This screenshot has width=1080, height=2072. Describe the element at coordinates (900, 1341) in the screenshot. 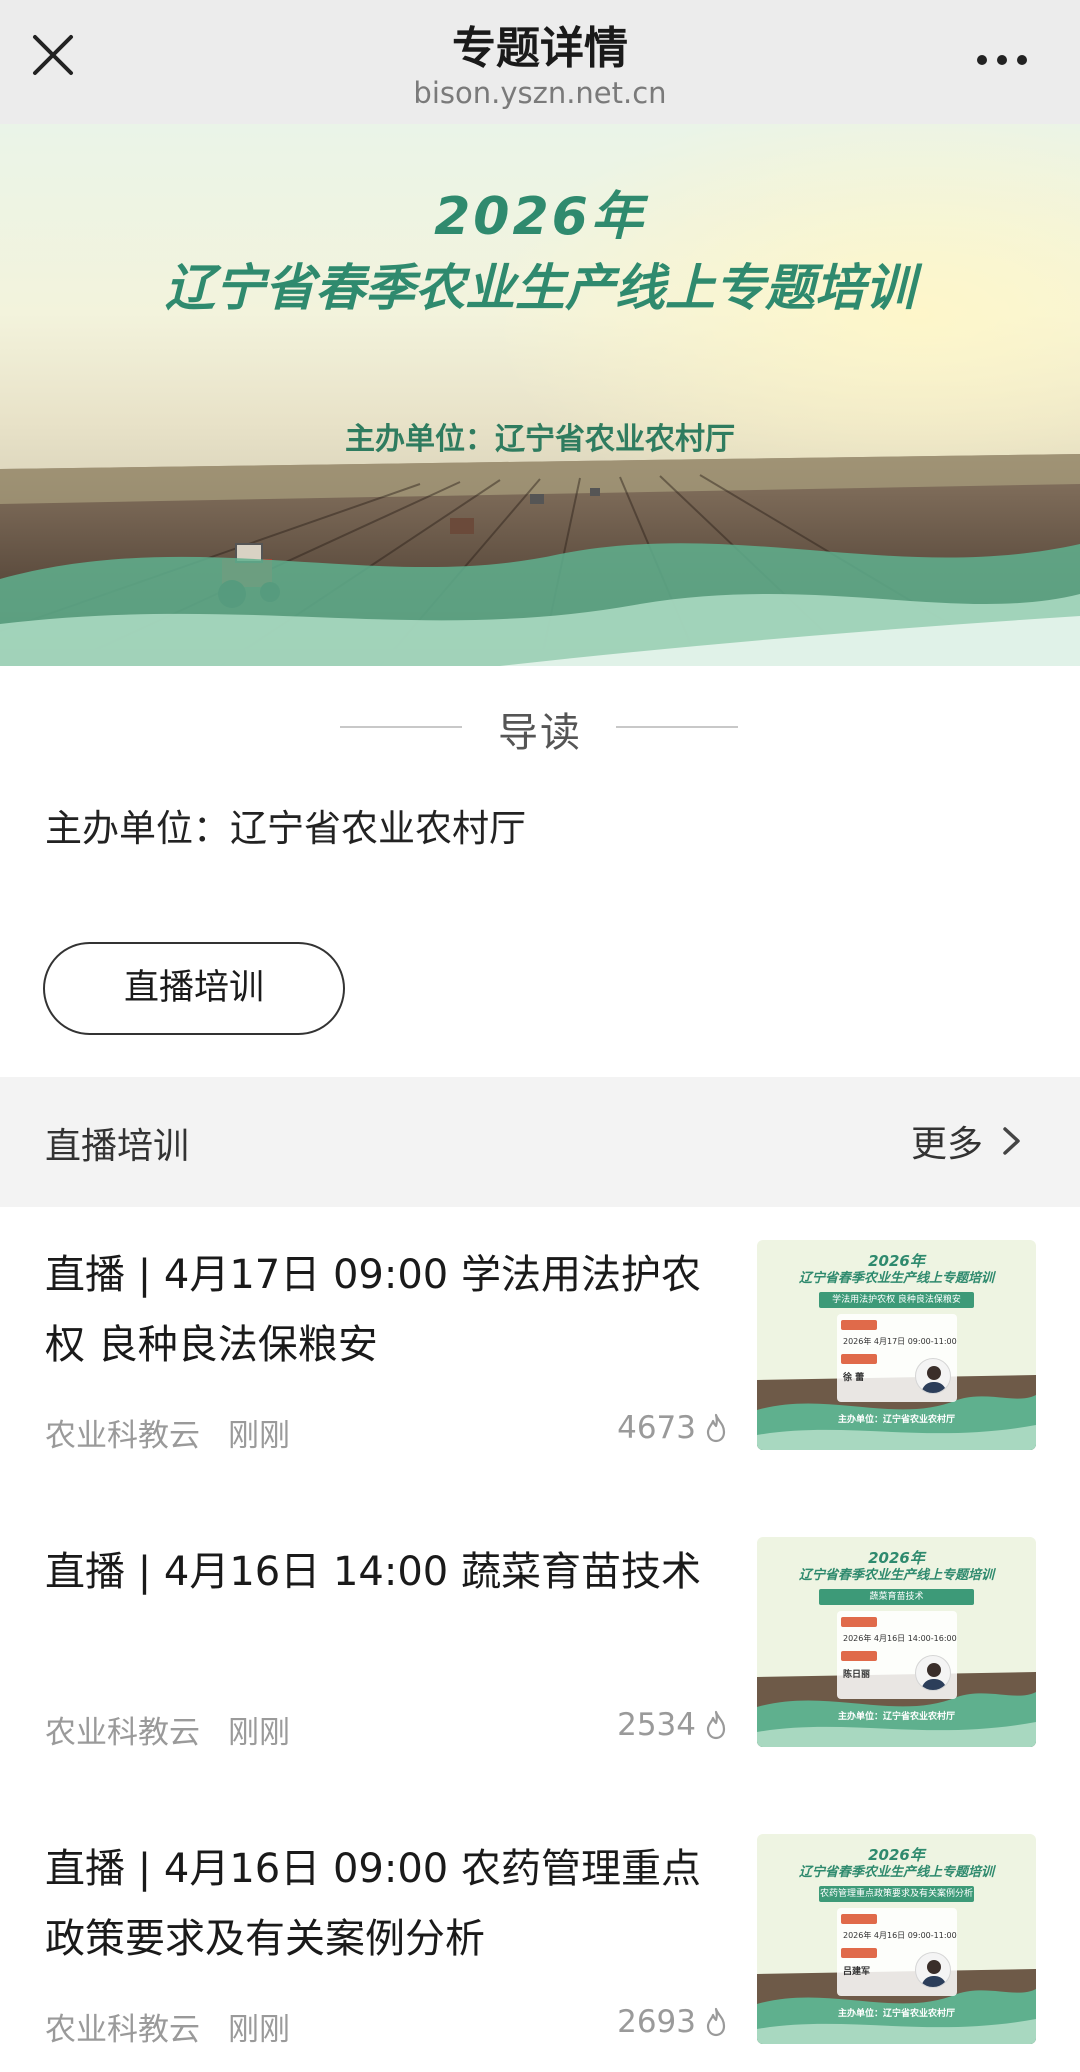

I see `thumb-time: 2026年 4月17日 09:00-11:00` at that location.